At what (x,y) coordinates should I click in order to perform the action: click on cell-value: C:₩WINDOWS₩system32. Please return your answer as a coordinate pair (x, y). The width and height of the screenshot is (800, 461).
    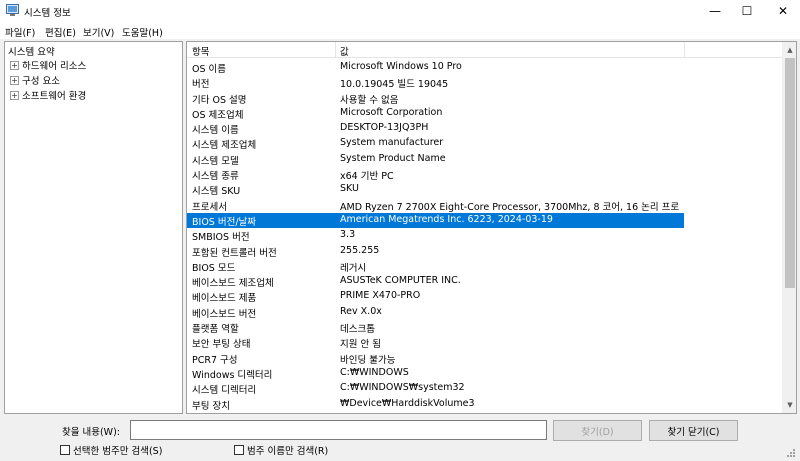
    Looking at the image, I should click on (402, 388).